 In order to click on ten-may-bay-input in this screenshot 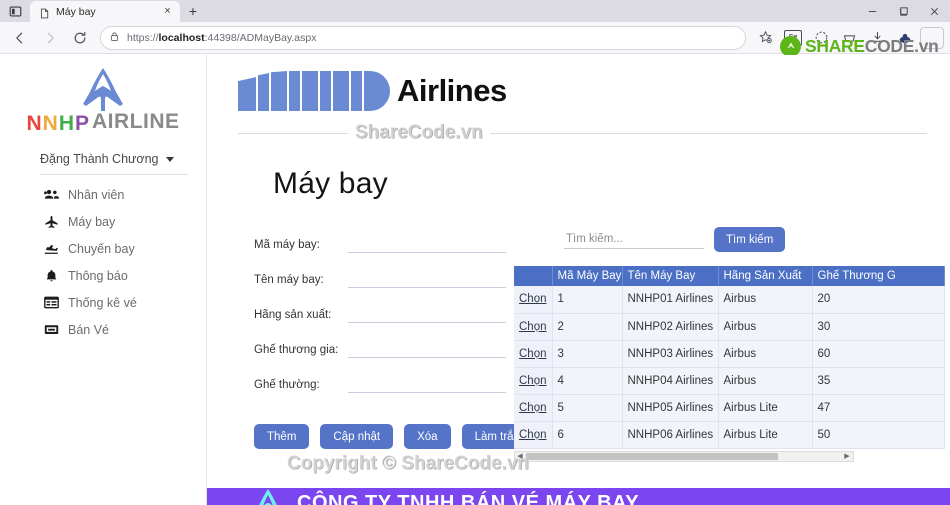, I will do `click(427, 279)`.